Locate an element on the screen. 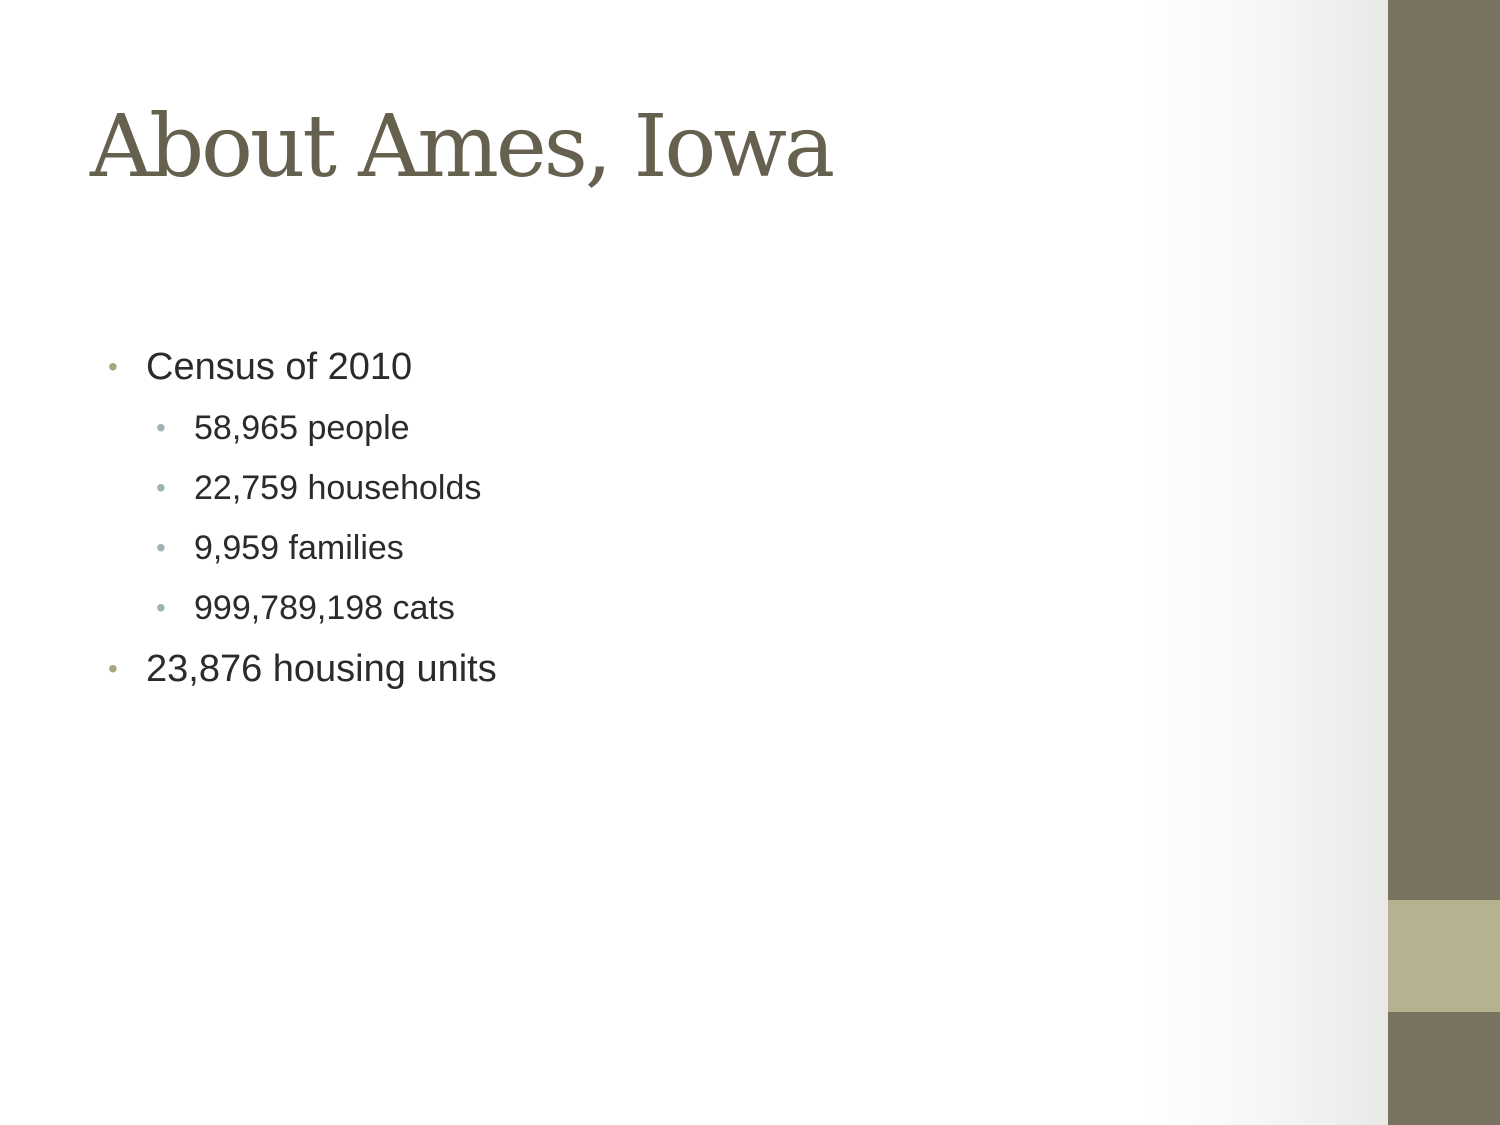 The width and height of the screenshot is (1500, 1125). bullet-item: • 23,876 housing units is located at coordinates (302, 669).